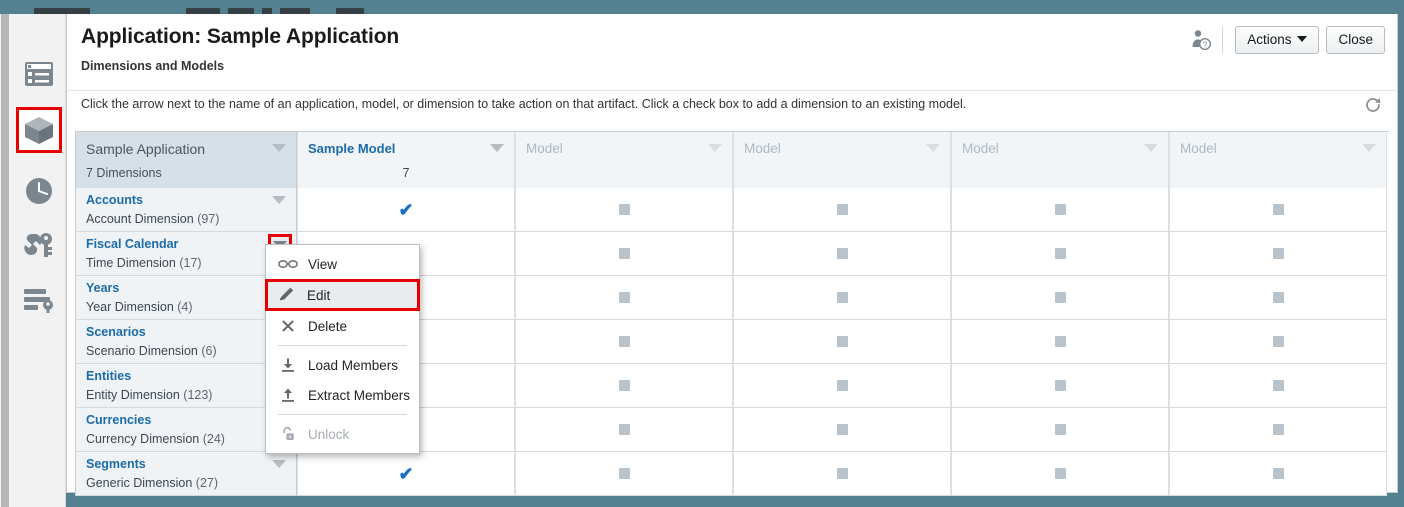 This screenshot has height=507, width=1404. What do you see at coordinates (186, 430) in the screenshot?
I see `dimension-cell-currencies: Currencies Currency Dimension (24)` at bounding box center [186, 430].